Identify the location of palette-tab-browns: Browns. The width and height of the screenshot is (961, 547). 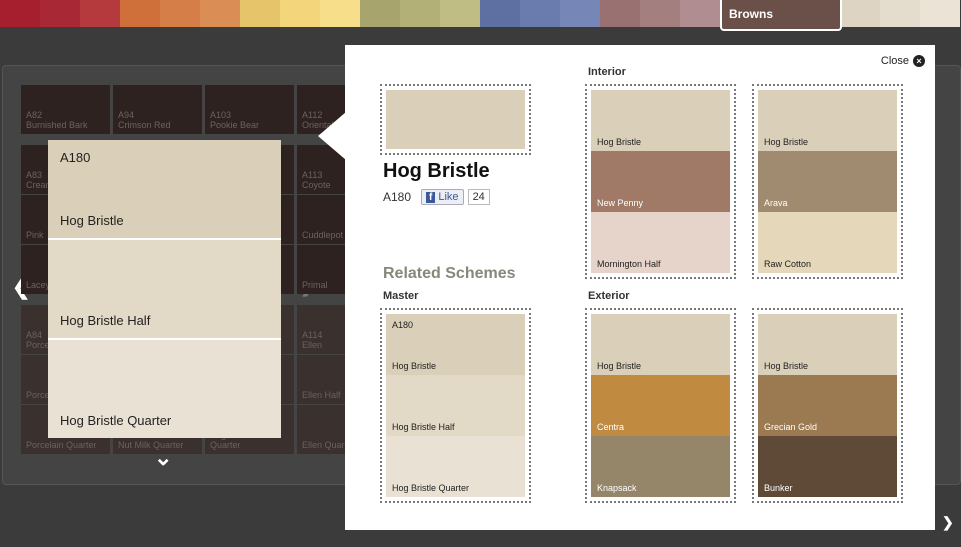
(781, 15).